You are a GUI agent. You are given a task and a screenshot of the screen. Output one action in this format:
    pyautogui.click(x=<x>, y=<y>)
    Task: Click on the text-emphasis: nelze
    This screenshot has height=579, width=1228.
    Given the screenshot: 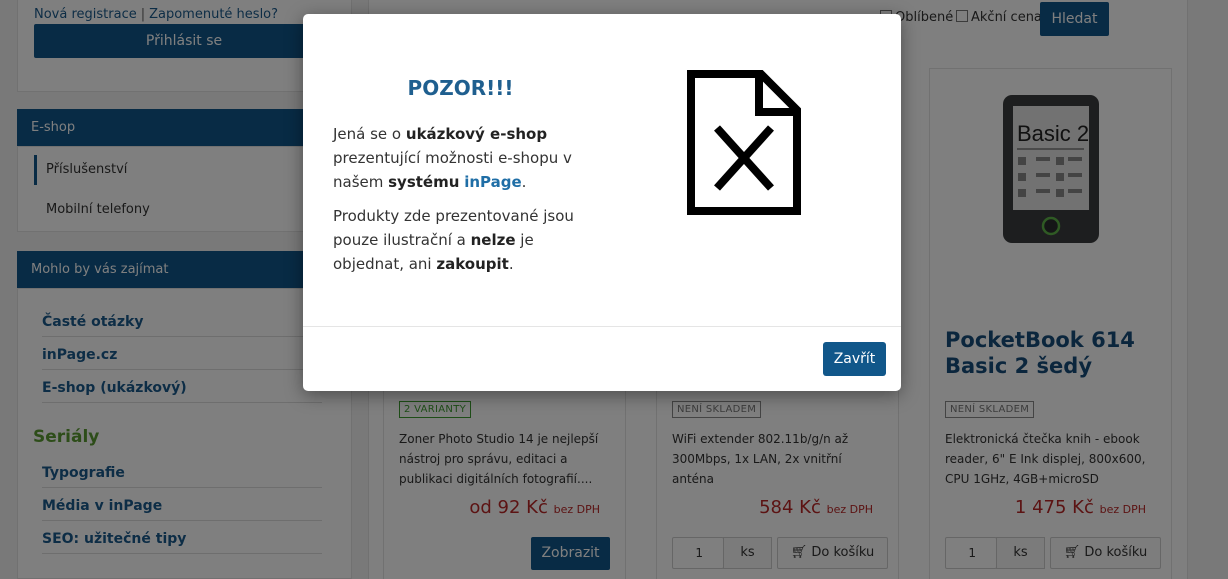 What is the action you would take?
    pyautogui.click(x=493, y=240)
    